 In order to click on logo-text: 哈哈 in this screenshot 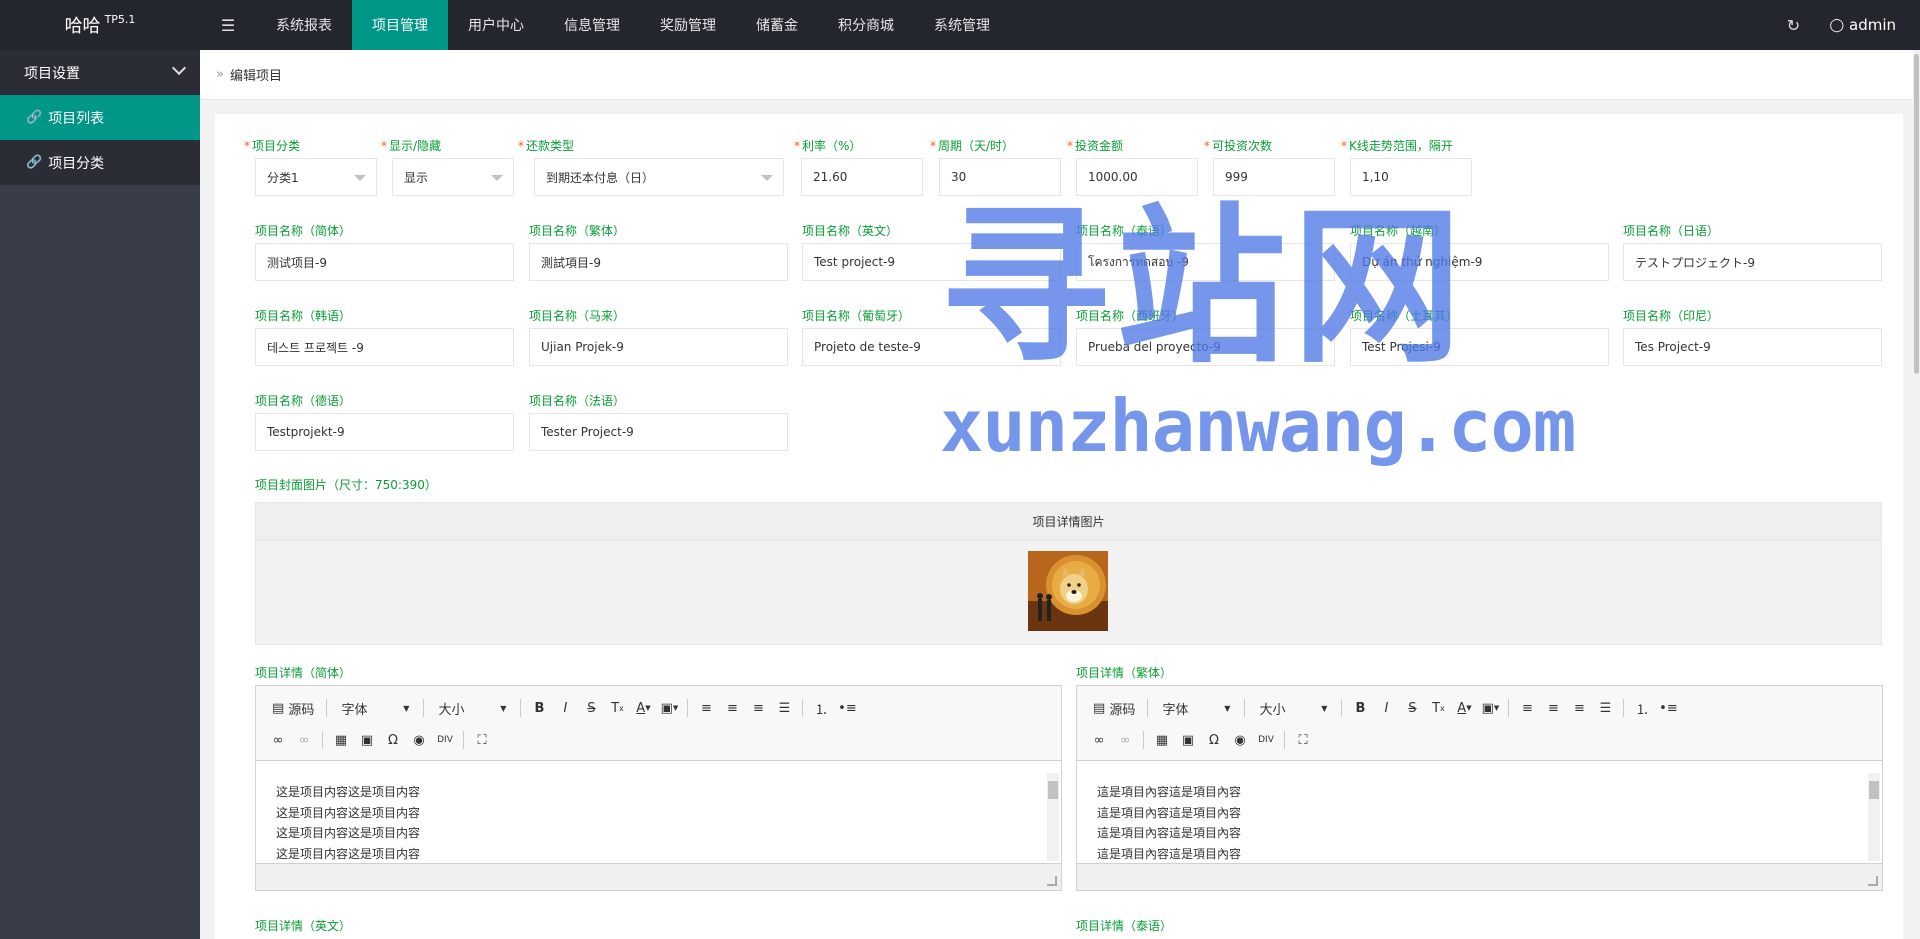, I will do `click(82, 26)`.